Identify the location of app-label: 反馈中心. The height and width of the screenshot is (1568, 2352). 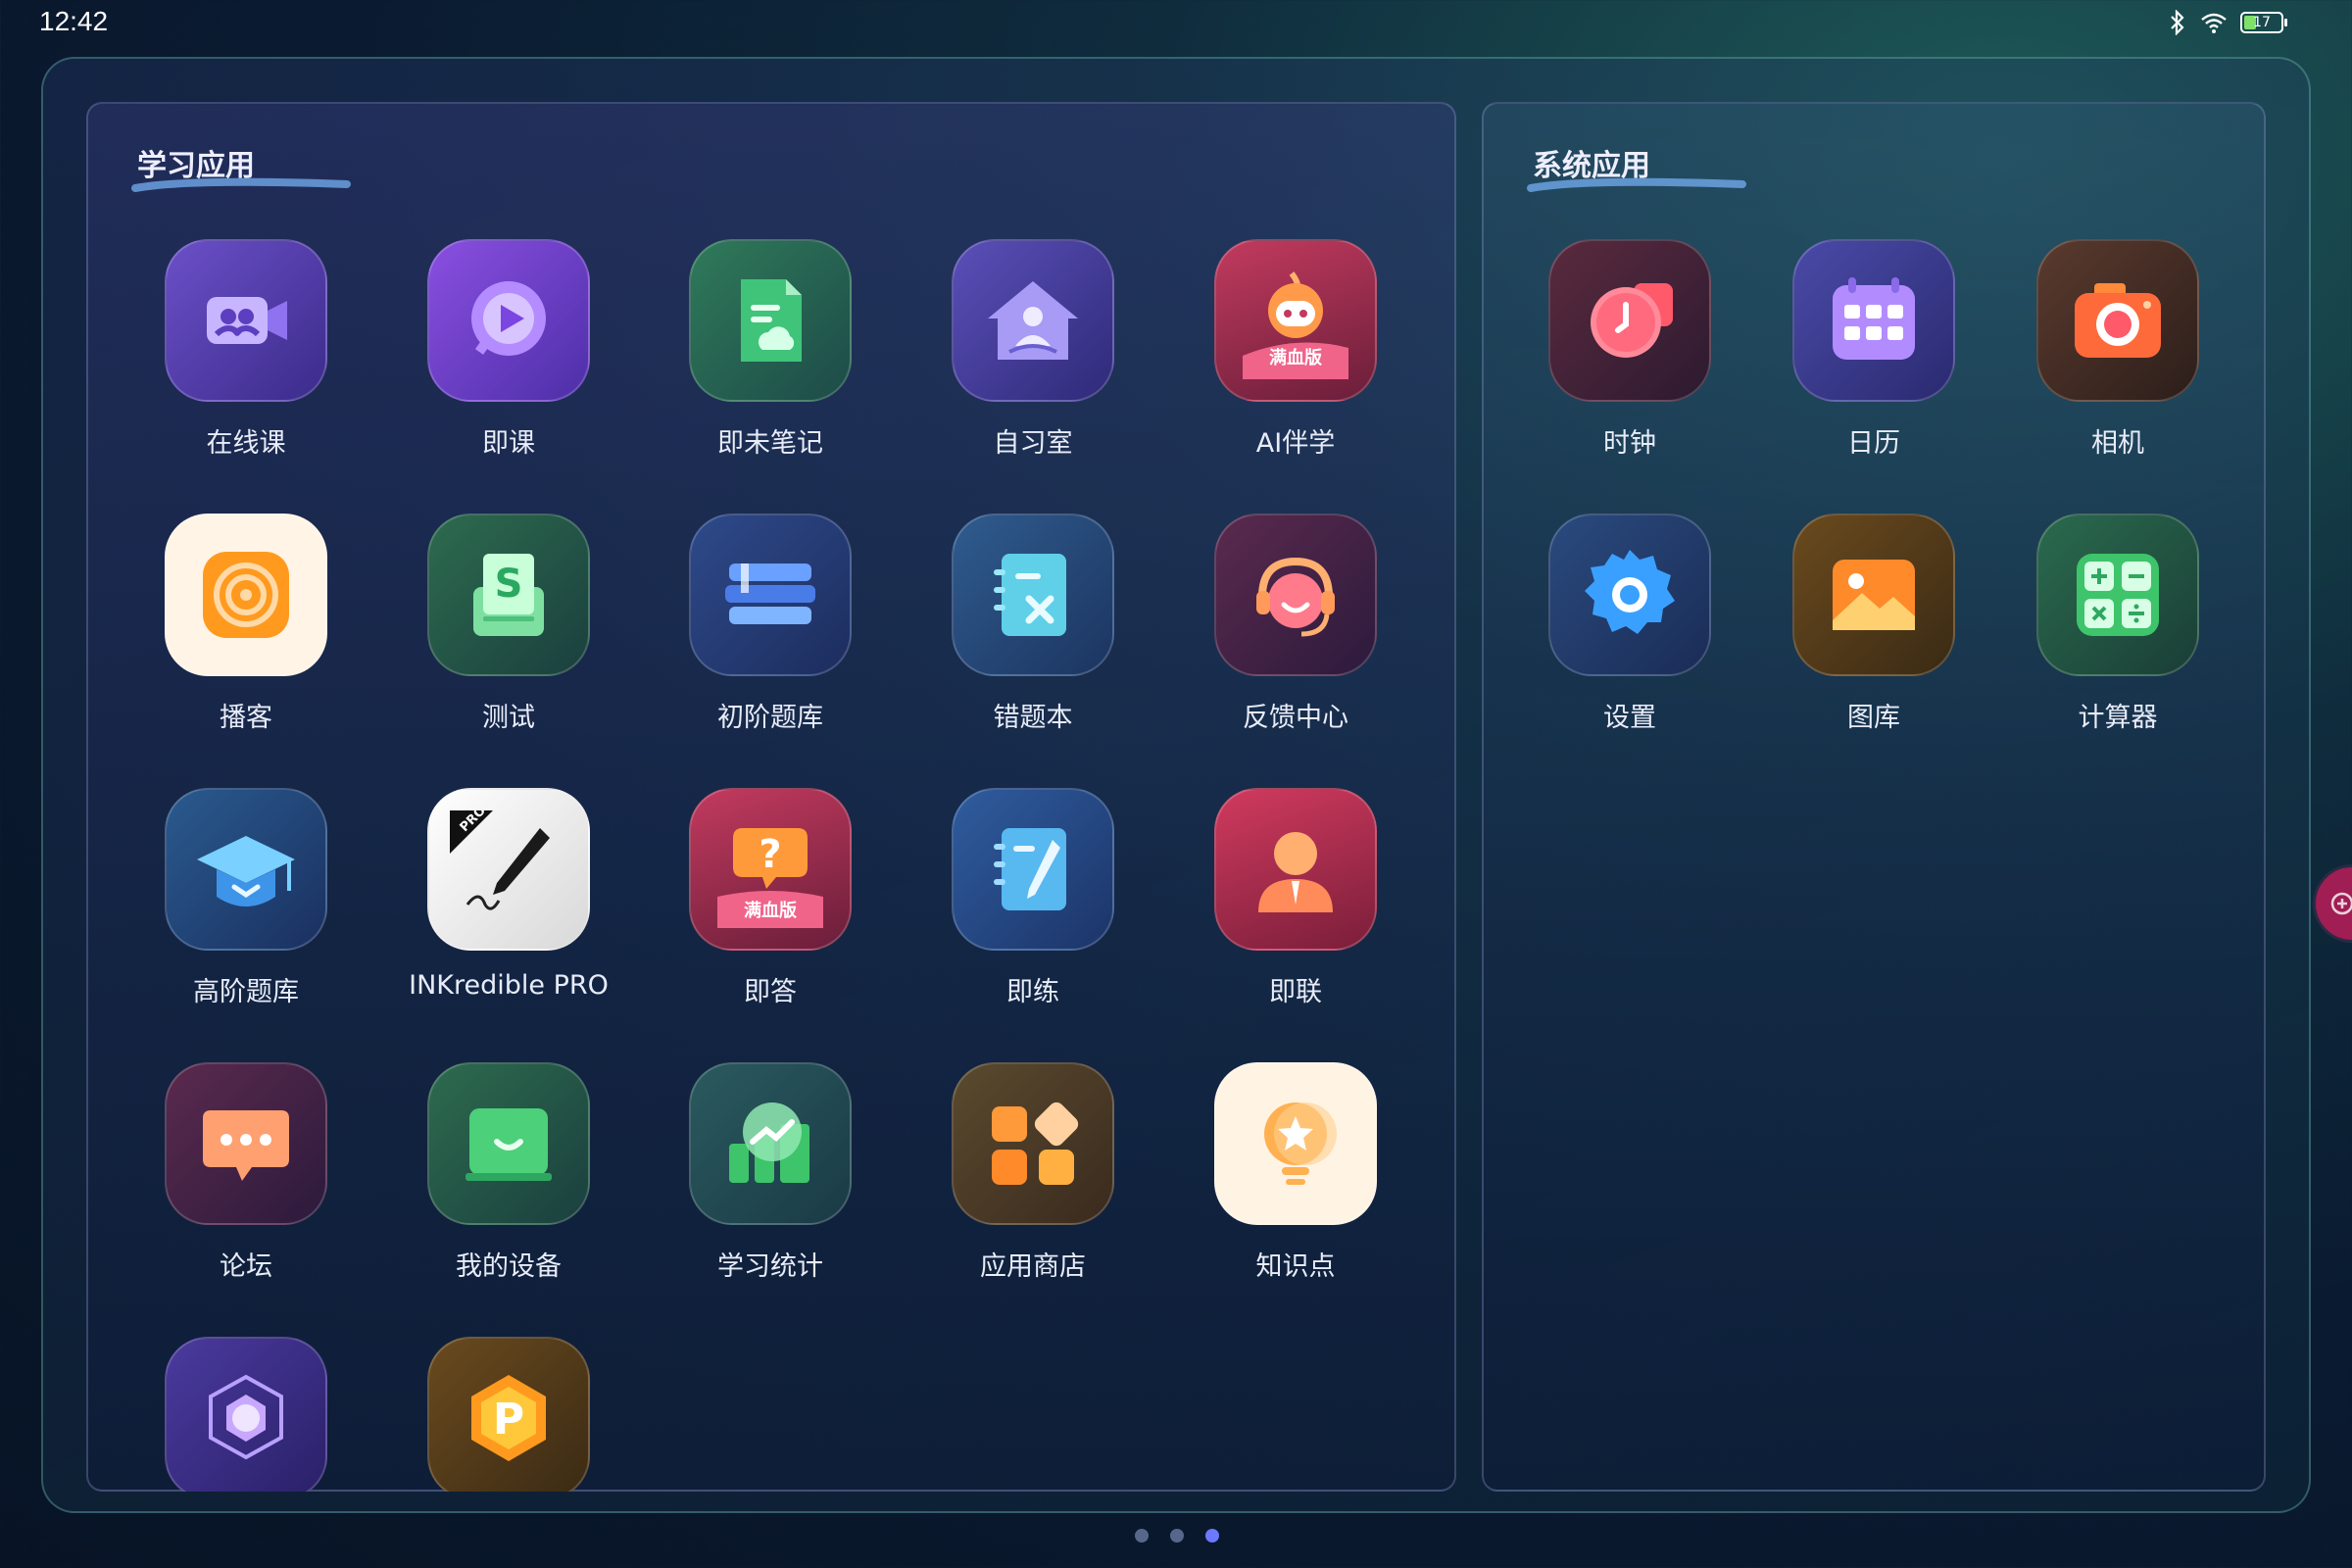
(1295, 718).